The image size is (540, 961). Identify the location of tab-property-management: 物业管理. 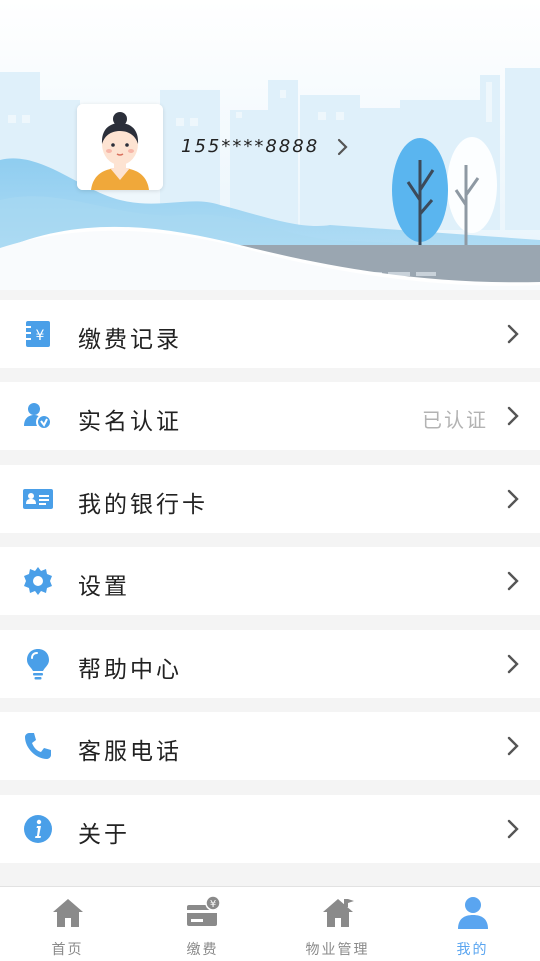
(337, 924).